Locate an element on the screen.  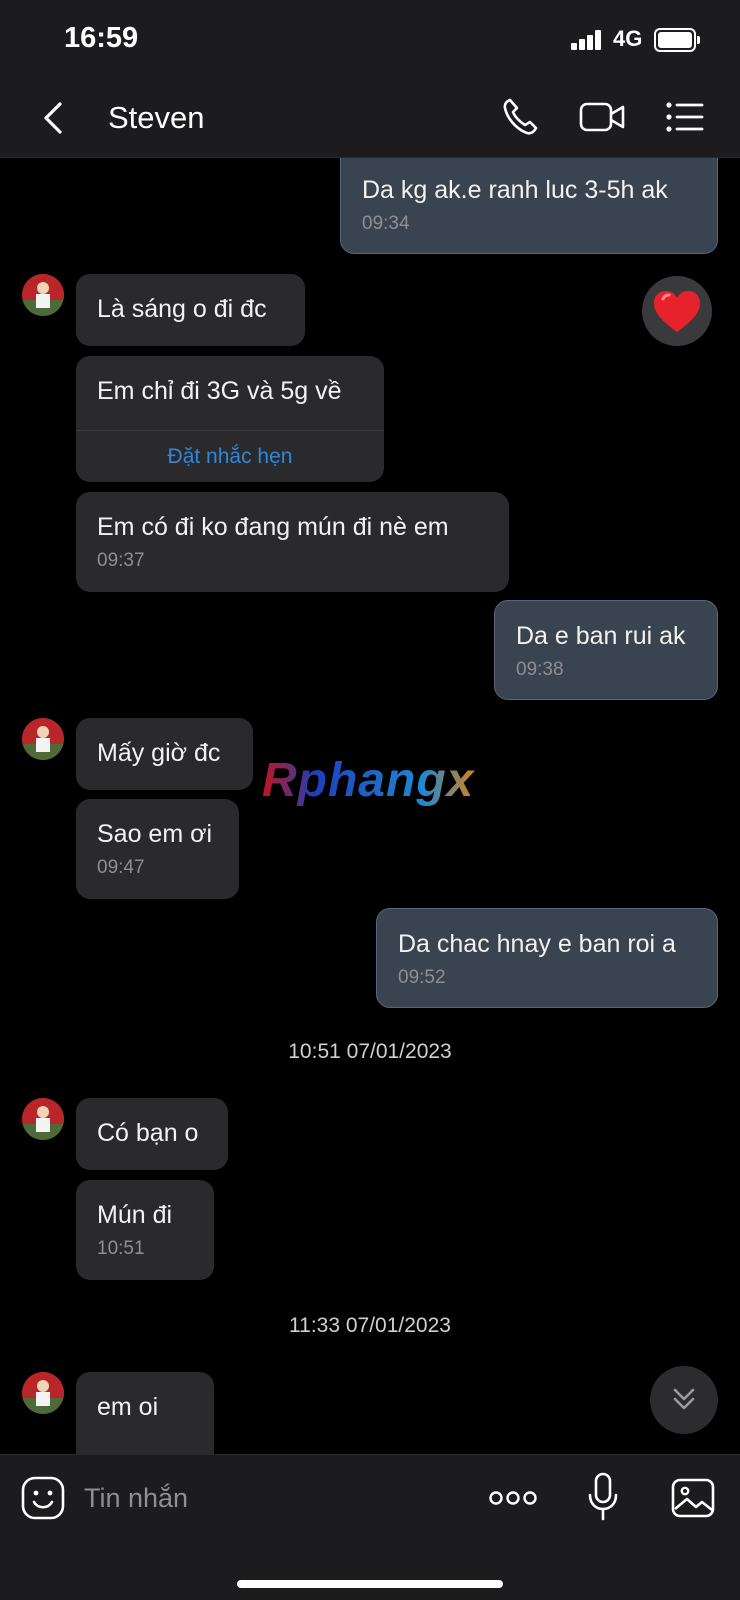
video-camera-icon is located at coordinates (603, 117).